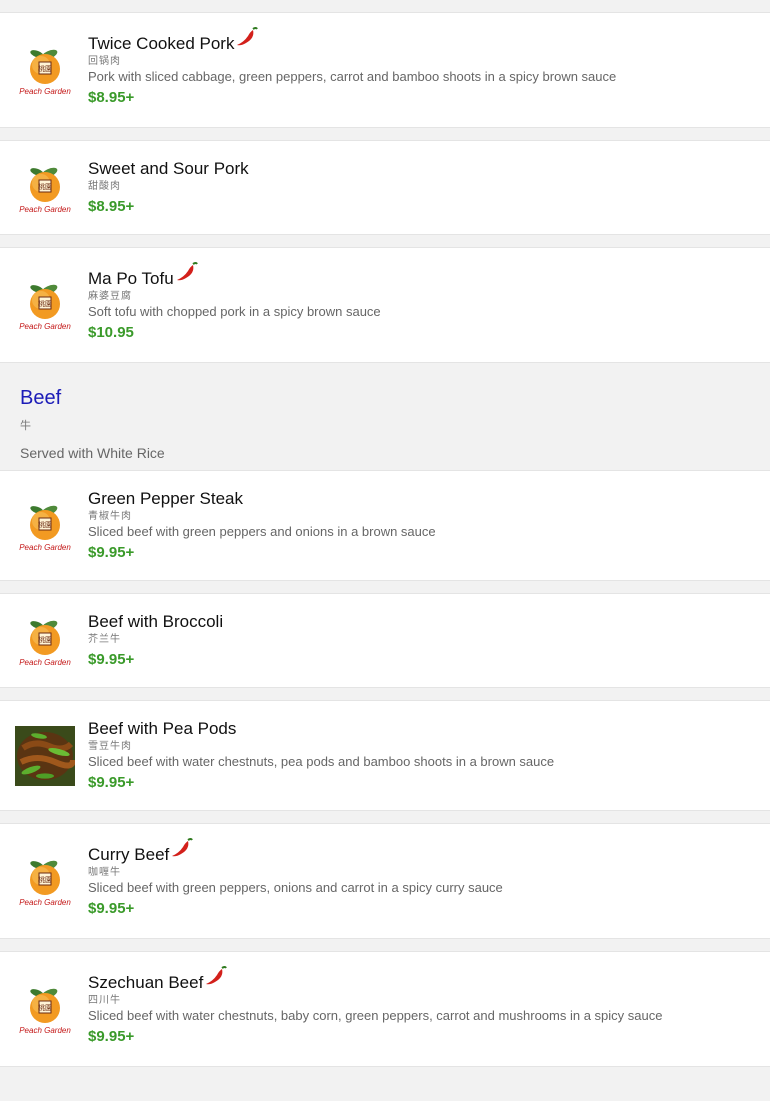 The height and width of the screenshot is (1101, 770). What do you see at coordinates (262, 499) in the screenshot?
I see `menu-item-name-row: Green Pepper Steak` at bounding box center [262, 499].